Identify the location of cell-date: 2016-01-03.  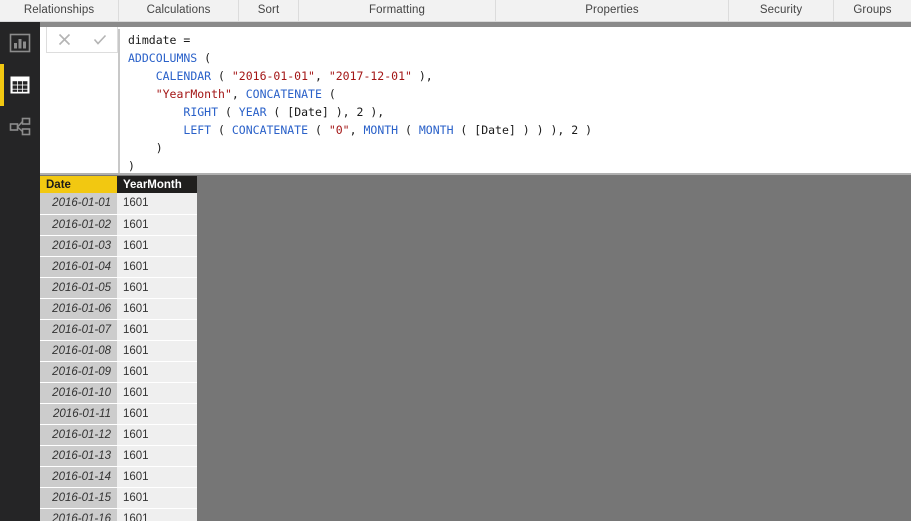
(78, 246).